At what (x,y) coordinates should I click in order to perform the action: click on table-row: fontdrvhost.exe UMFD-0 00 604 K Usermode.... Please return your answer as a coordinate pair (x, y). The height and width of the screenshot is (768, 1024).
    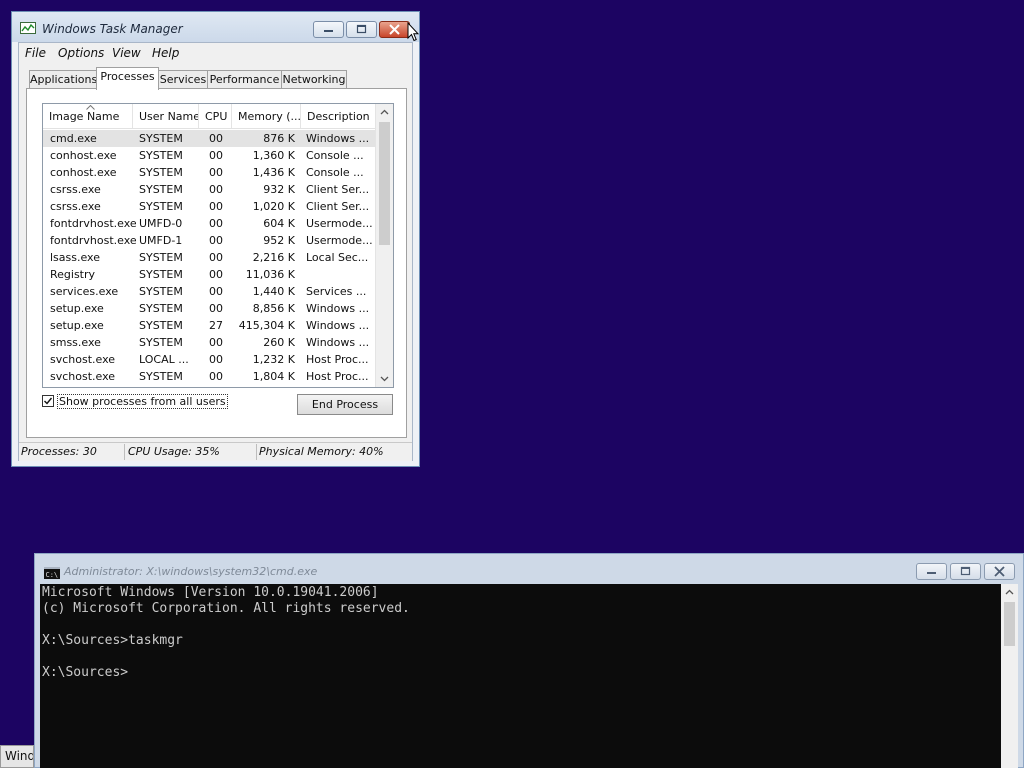
    Looking at the image, I should click on (209, 223).